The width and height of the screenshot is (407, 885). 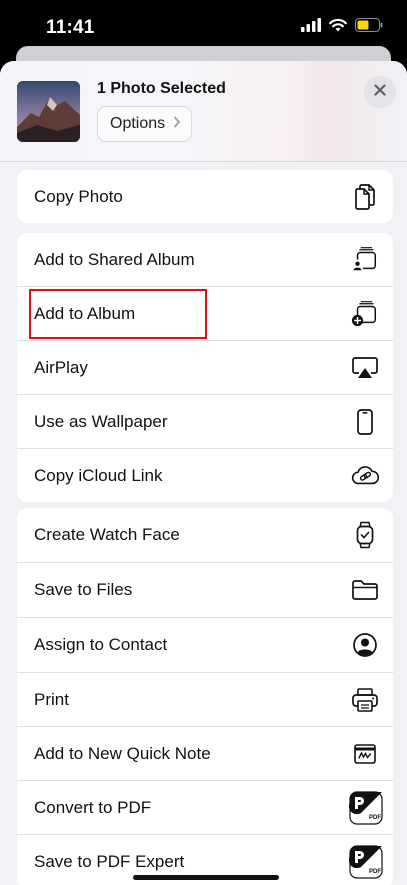 I want to click on copy-photo-icon, so click(x=365, y=197).